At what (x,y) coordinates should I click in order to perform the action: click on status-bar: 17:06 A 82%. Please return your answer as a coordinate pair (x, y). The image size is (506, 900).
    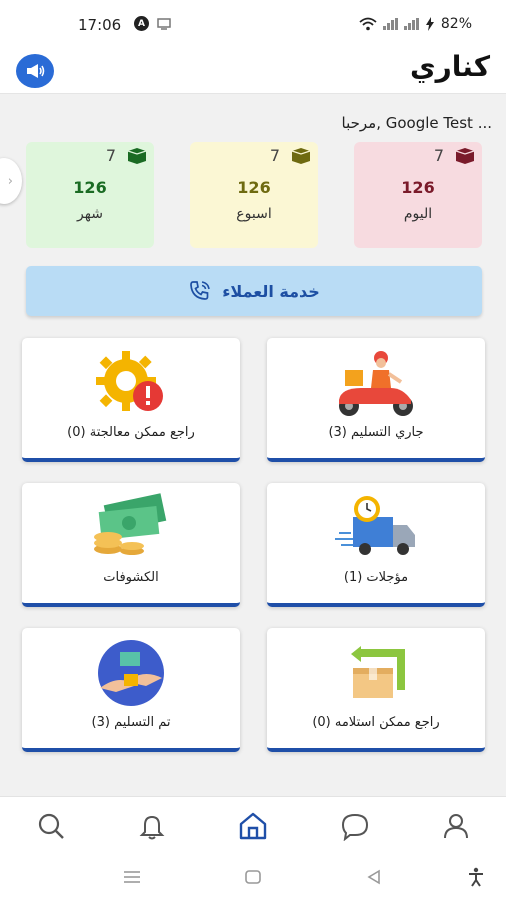
    Looking at the image, I should click on (253, 24).